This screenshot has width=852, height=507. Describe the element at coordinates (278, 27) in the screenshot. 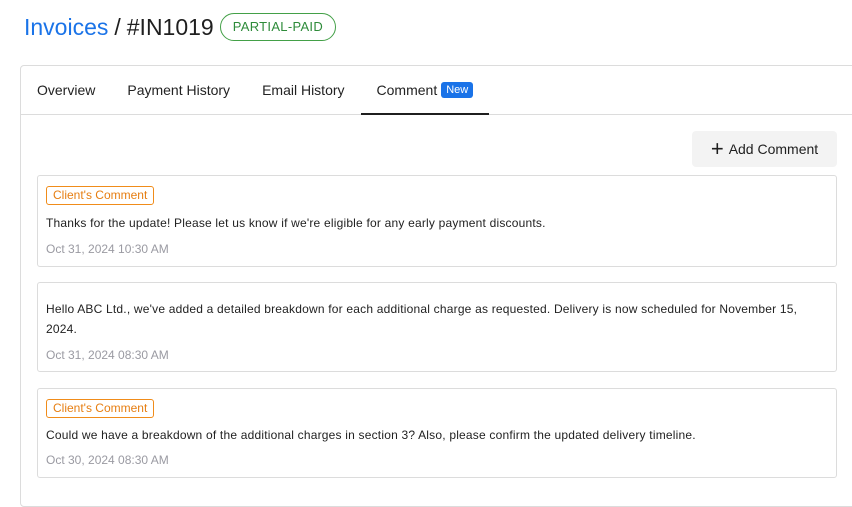

I see `status-badge: PARTIAL-PAID` at that location.